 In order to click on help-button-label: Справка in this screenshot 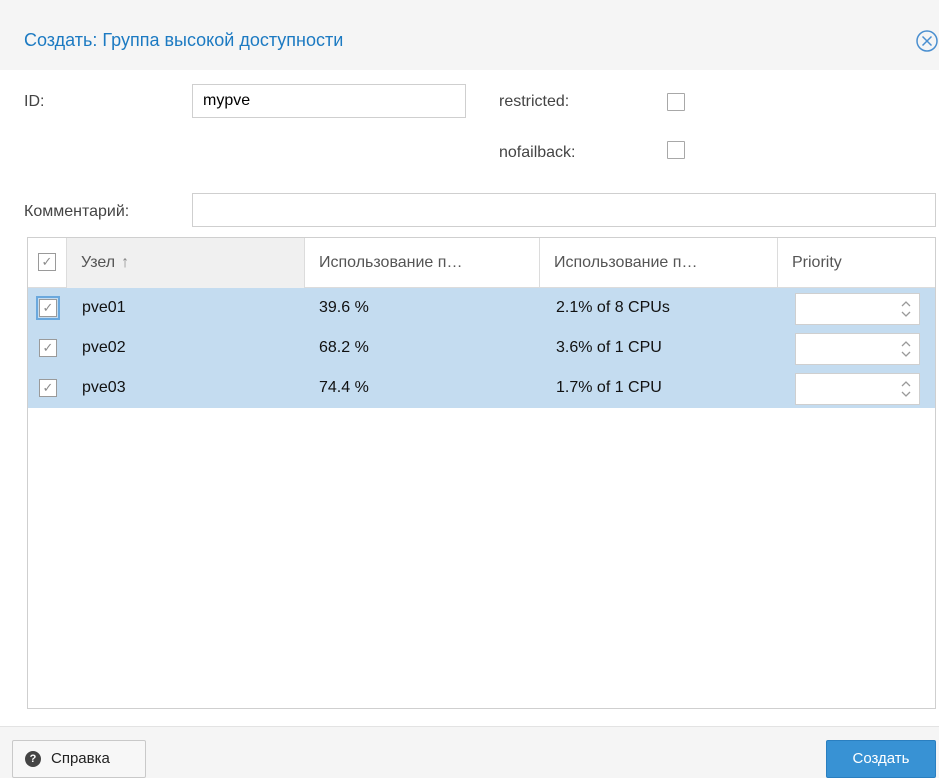, I will do `click(80, 758)`.